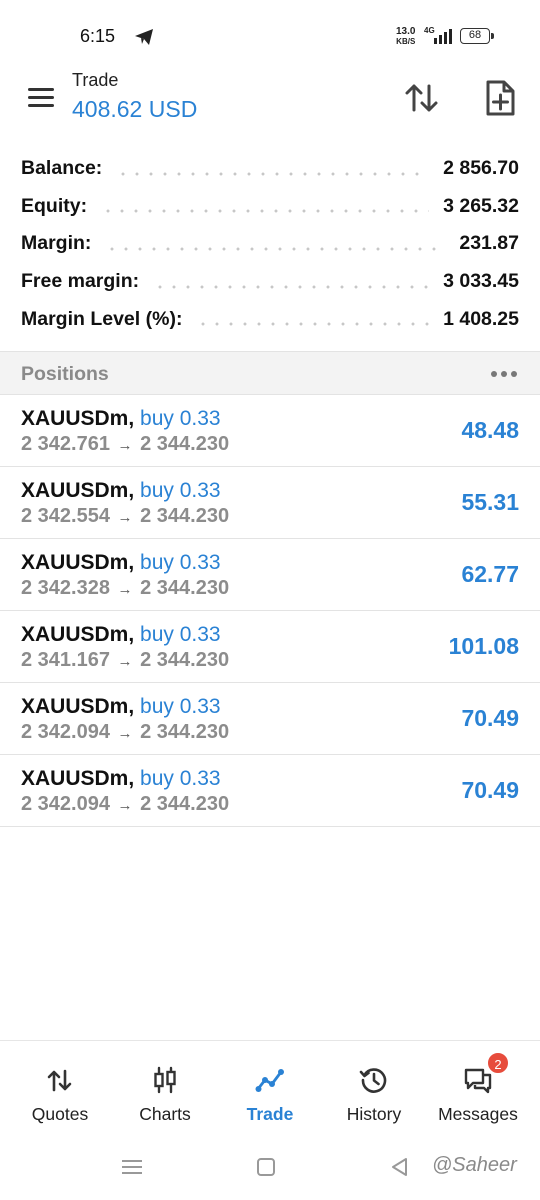  Describe the element at coordinates (65, 374) in the screenshot. I see `positions-title: Positions` at that location.